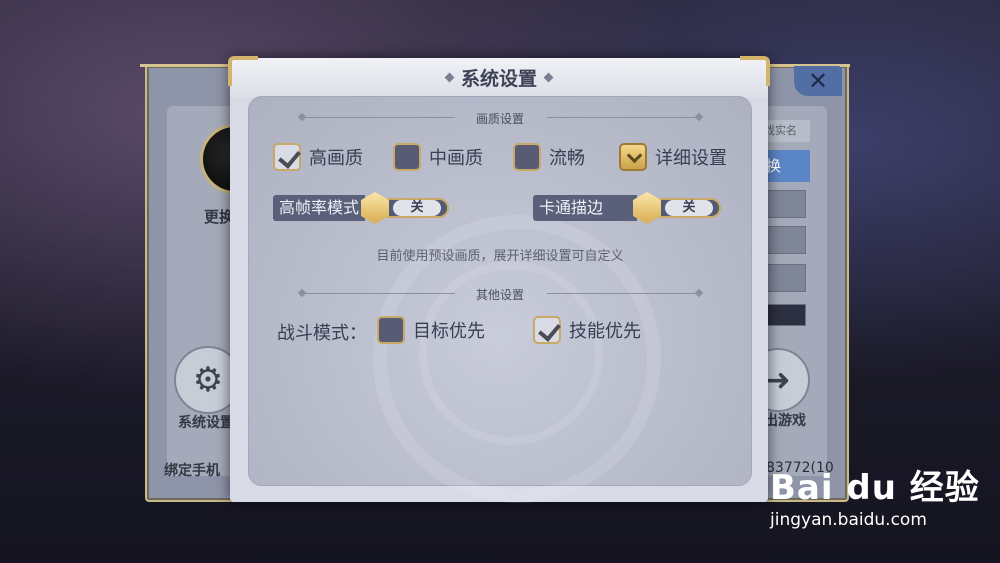  I want to click on cartoon-outline-label: 卡通描边, so click(585, 208).